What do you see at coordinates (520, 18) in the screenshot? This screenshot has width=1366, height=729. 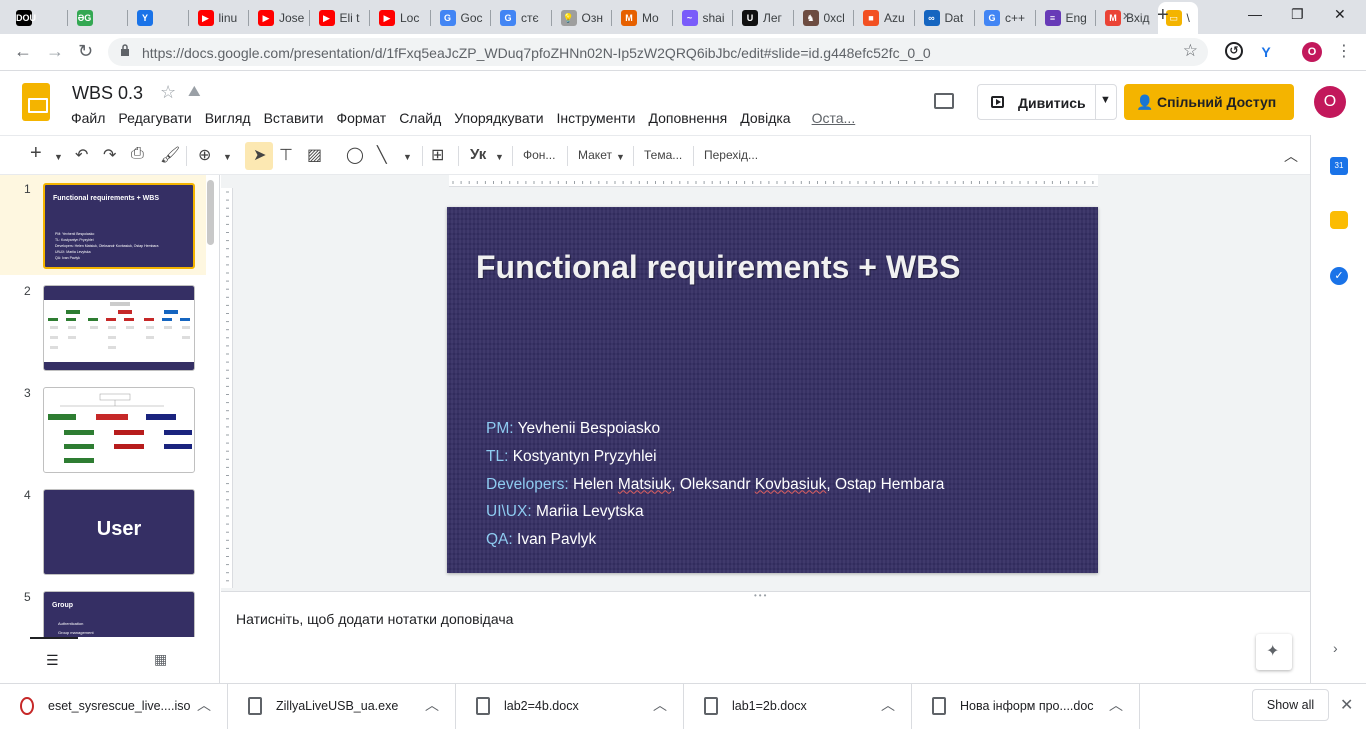 I see `browser-tab: Gстє` at bounding box center [520, 18].